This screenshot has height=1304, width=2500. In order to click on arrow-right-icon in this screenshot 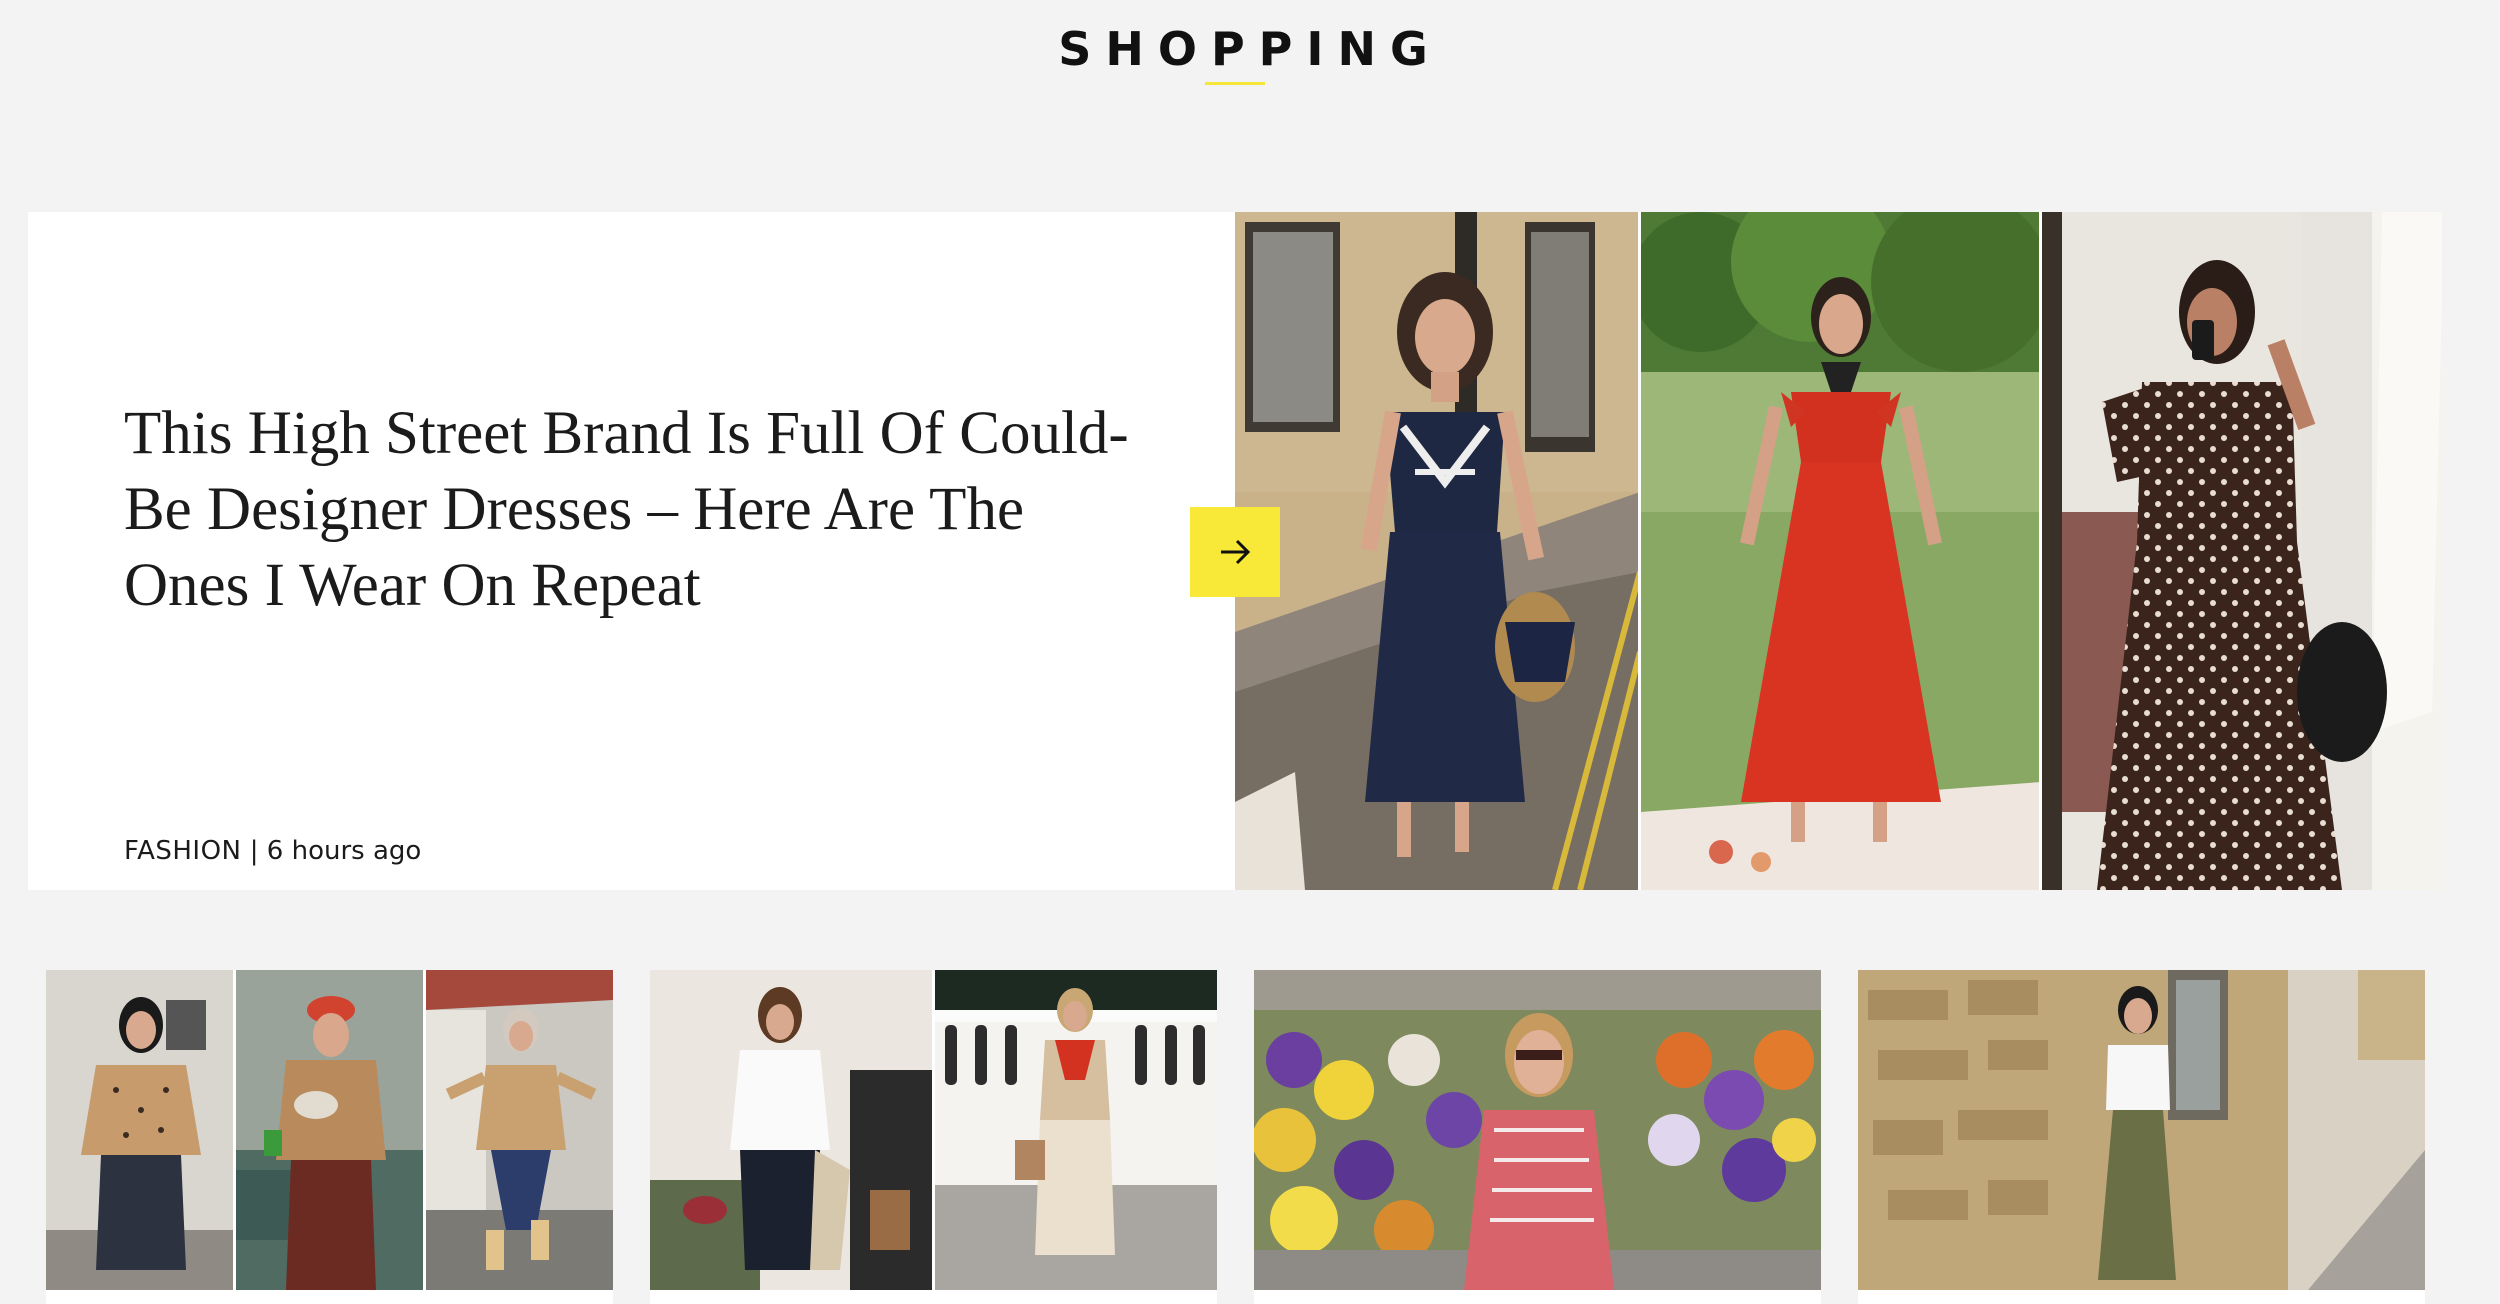, I will do `click(1236, 552)`.